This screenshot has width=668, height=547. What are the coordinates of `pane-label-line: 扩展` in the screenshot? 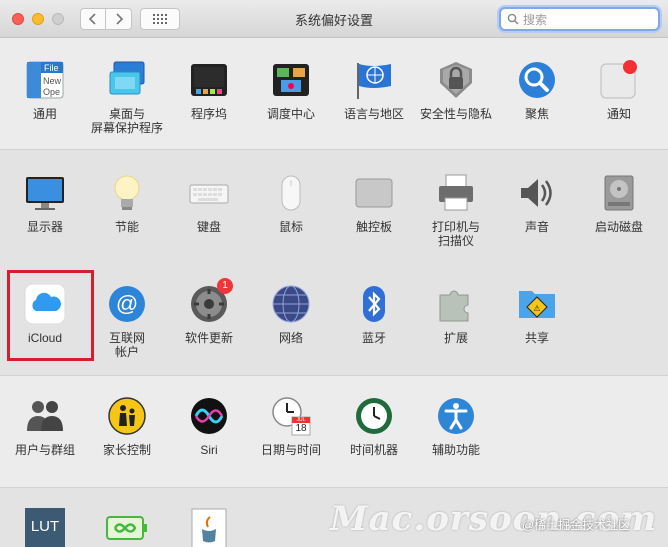 It's located at (455, 338).